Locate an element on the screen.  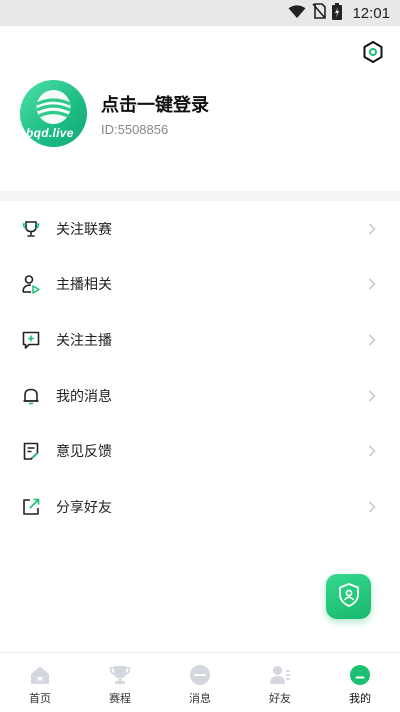
user-id: ID:5508856 is located at coordinates (135, 129).